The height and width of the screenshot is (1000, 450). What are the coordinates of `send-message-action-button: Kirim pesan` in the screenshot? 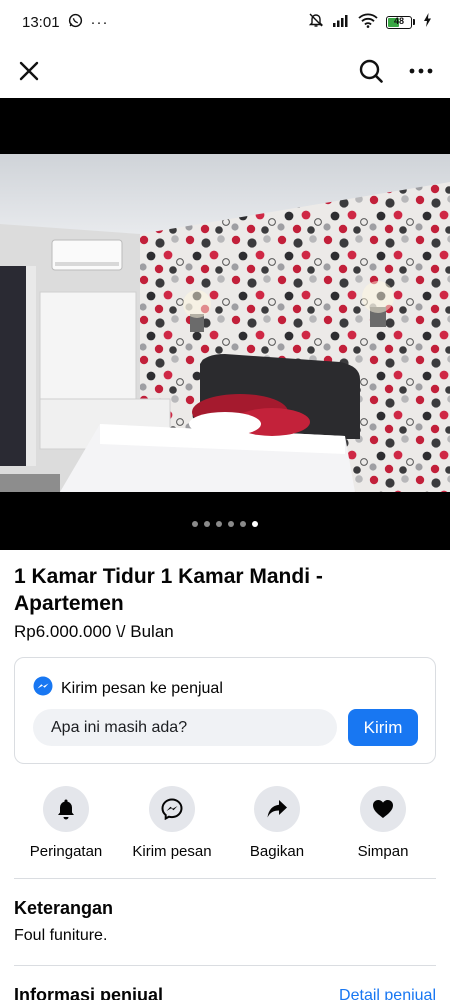 It's located at (172, 823).